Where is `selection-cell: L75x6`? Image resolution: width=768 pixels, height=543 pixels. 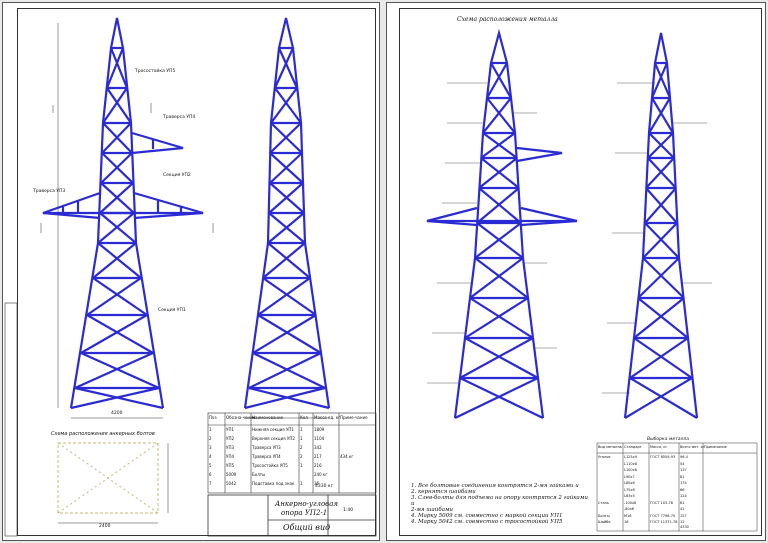
selection-cell: L75x6 is located at coordinates (629, 489).